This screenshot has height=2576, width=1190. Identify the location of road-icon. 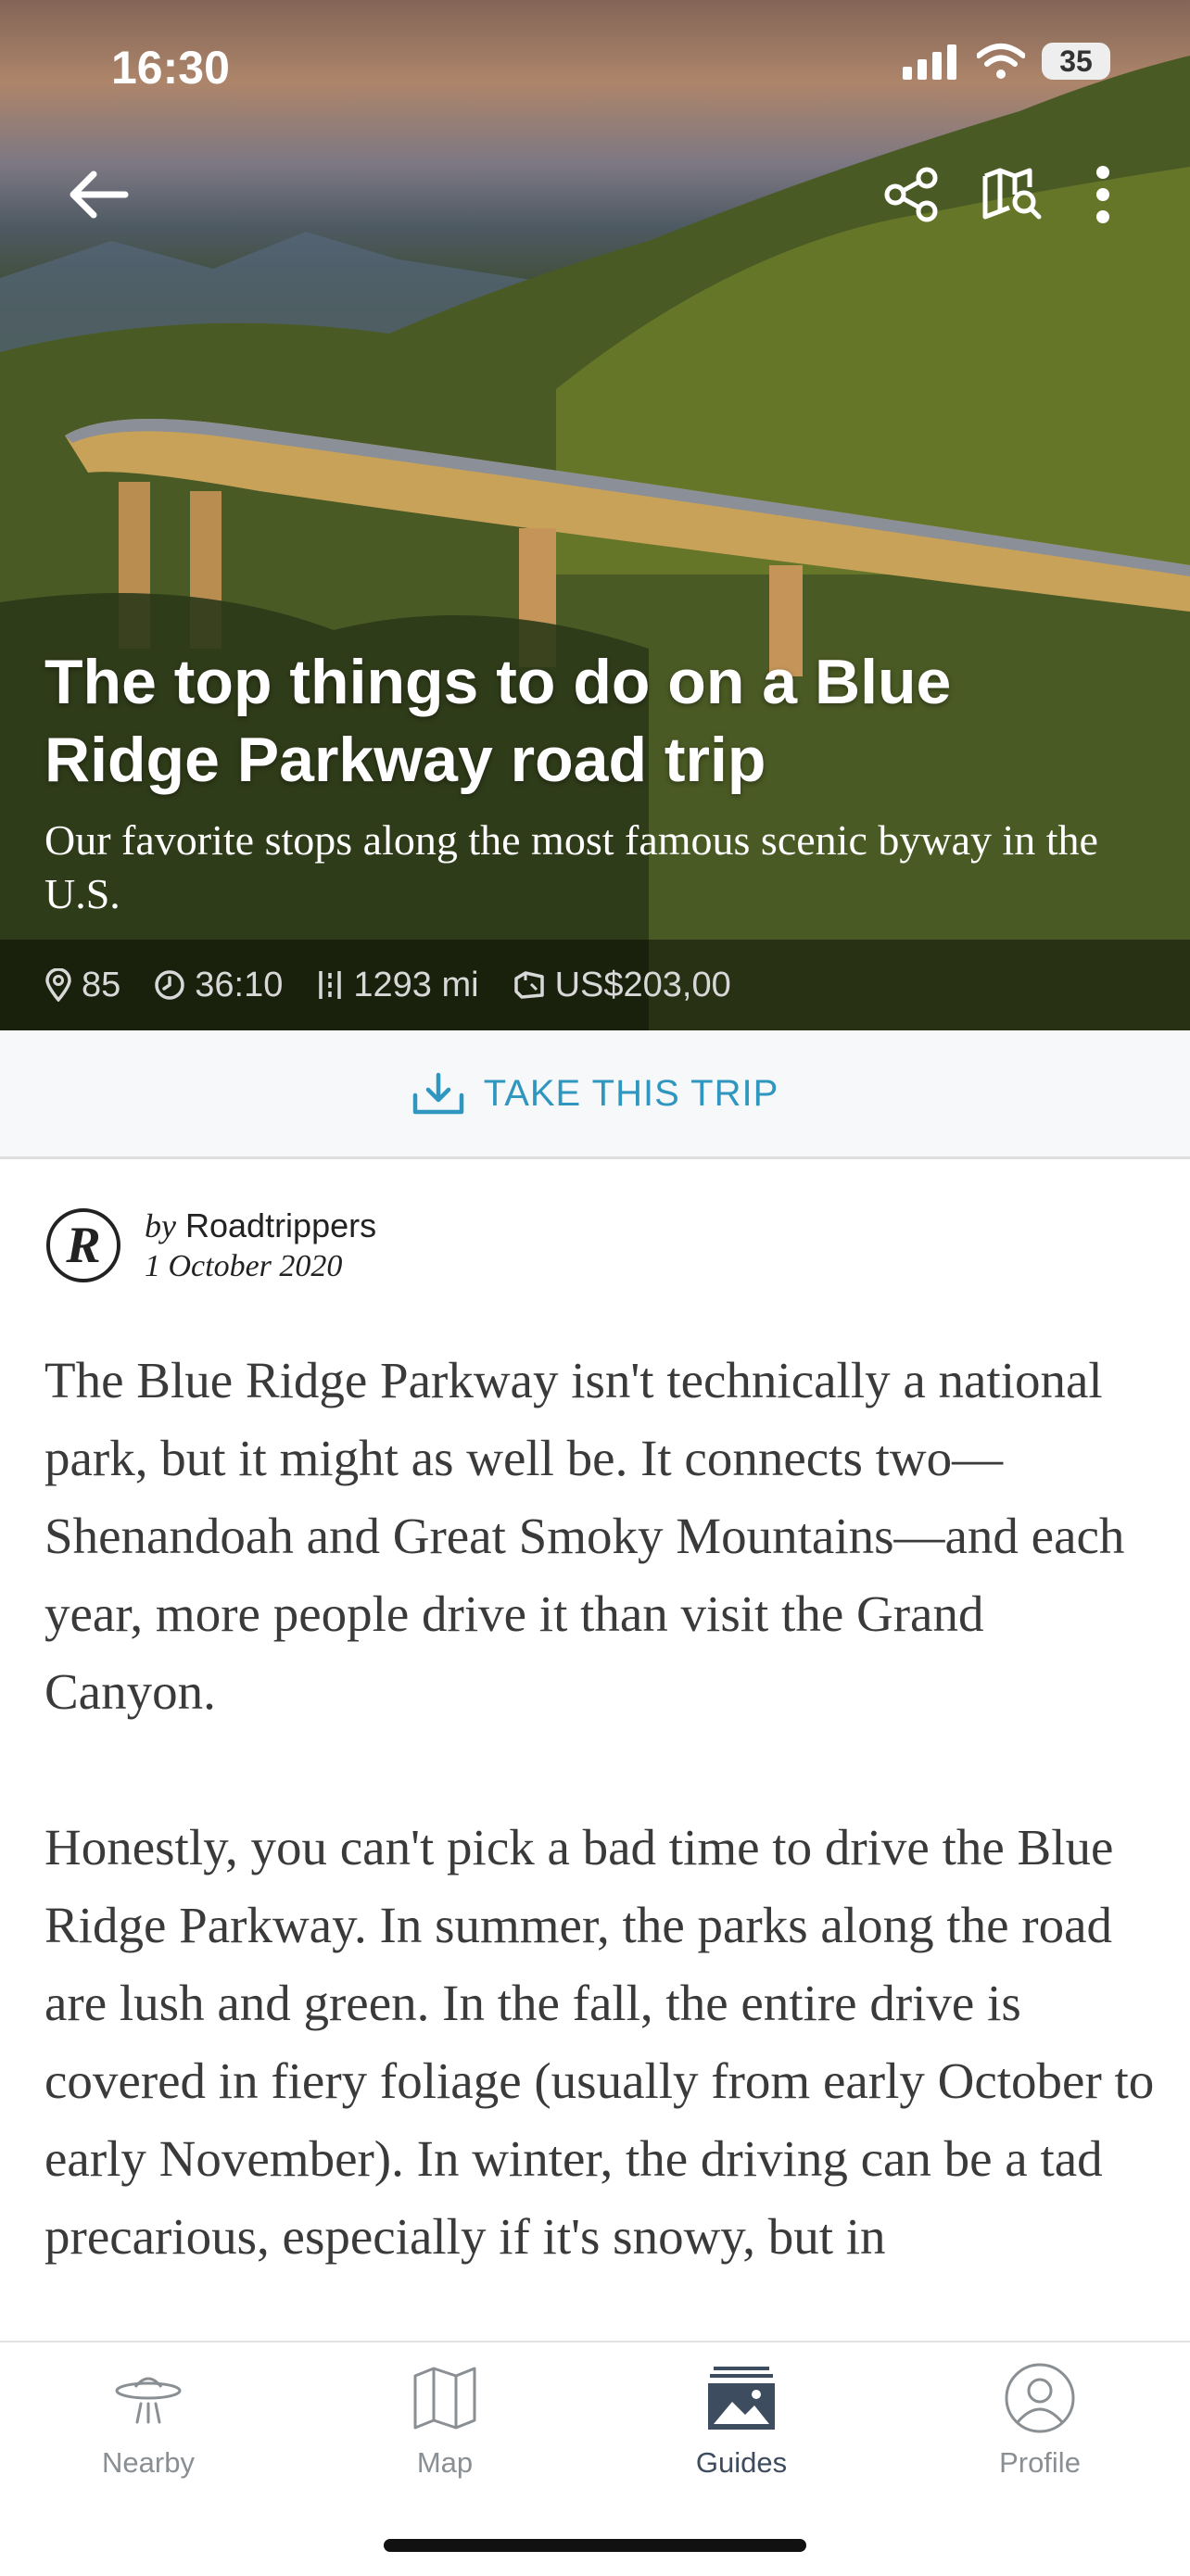
(330, 985).